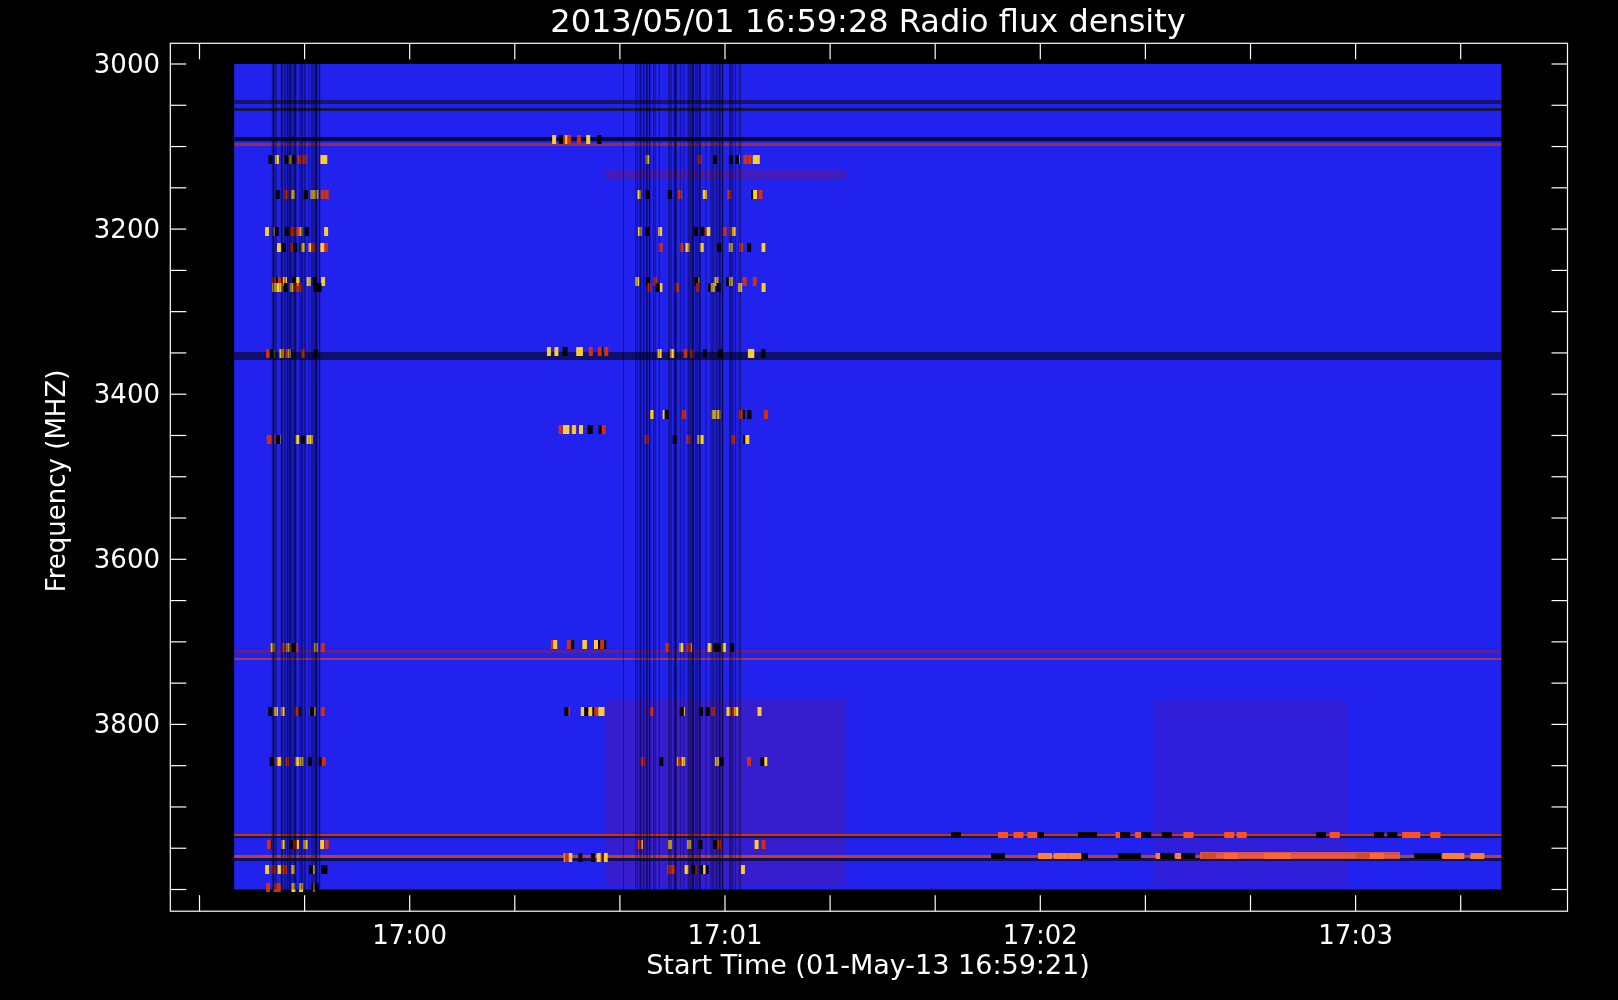  What do you see at coordinates (868, 21) in the screenshot?
I see `chart-title: 2013/05/01 16:59:28 Radio flux density` at bounding box center [868, 21].